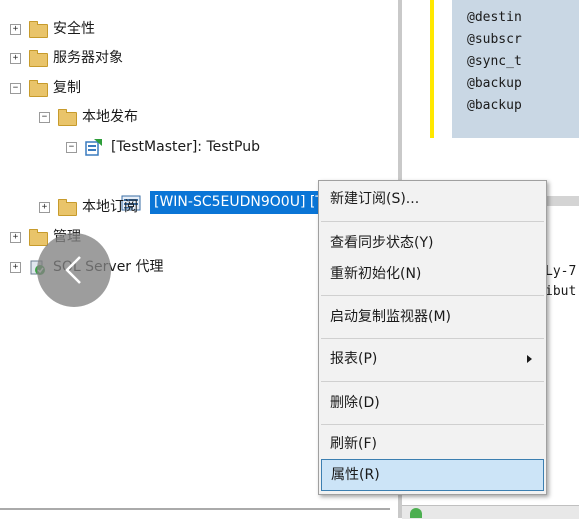  I want to click on code-lines: @destin @subscr @sync_t @backup @backup, so click(494, 62).